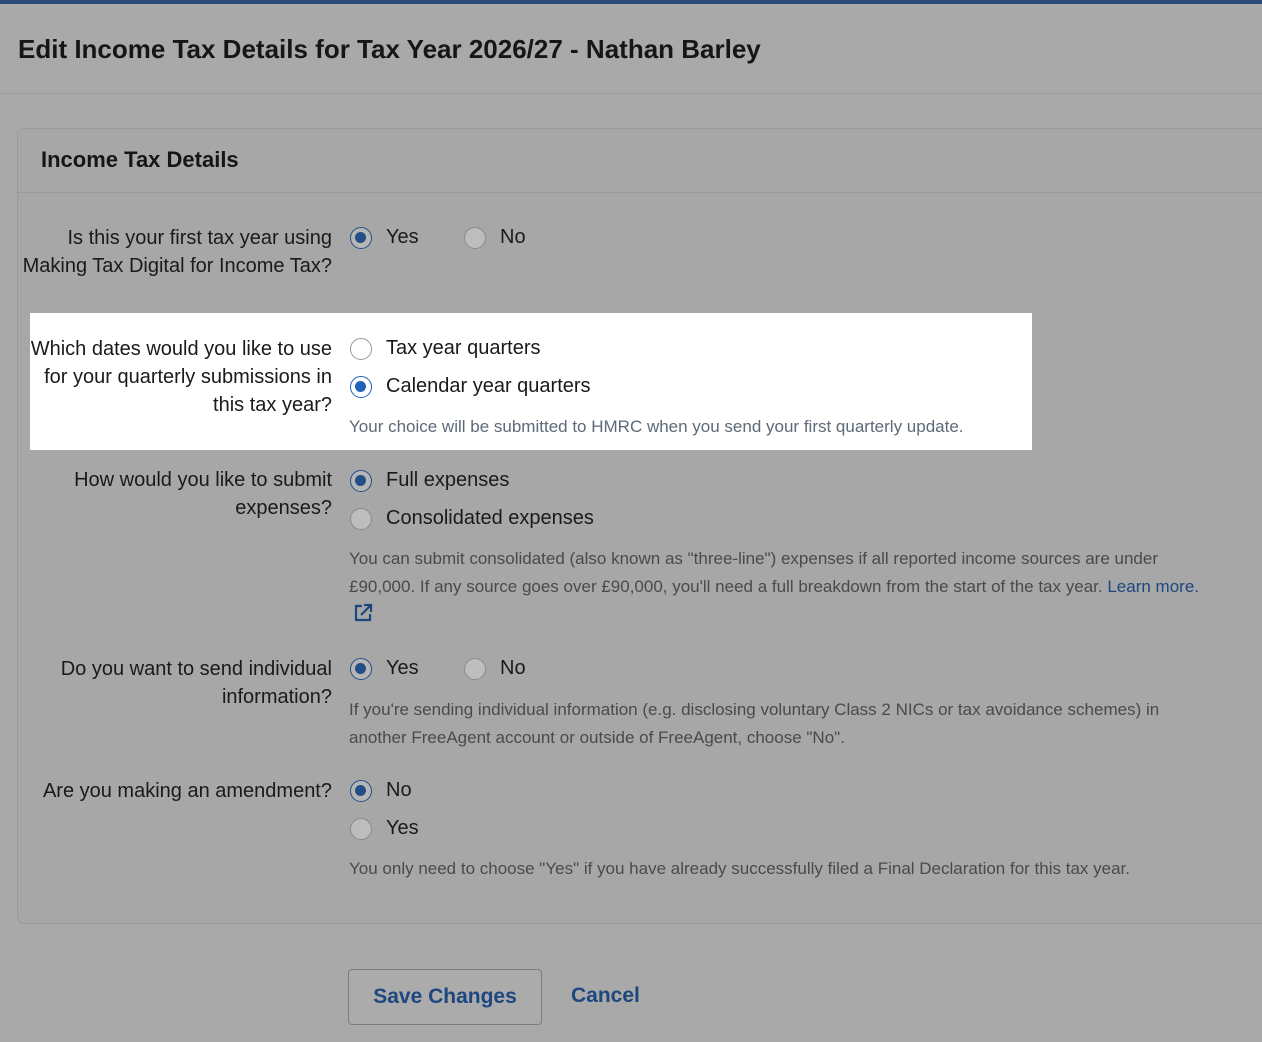 This screenshot has width=1262, height=1042. I want to click on radio-consolidated-expenses: Consolidated expenses, so click(472, 518).